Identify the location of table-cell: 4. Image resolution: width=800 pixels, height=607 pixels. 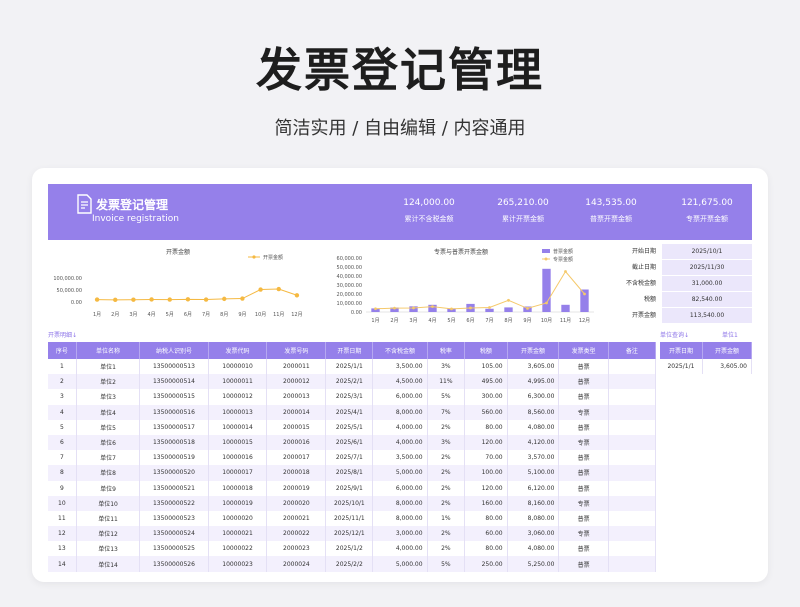
(62, 412).